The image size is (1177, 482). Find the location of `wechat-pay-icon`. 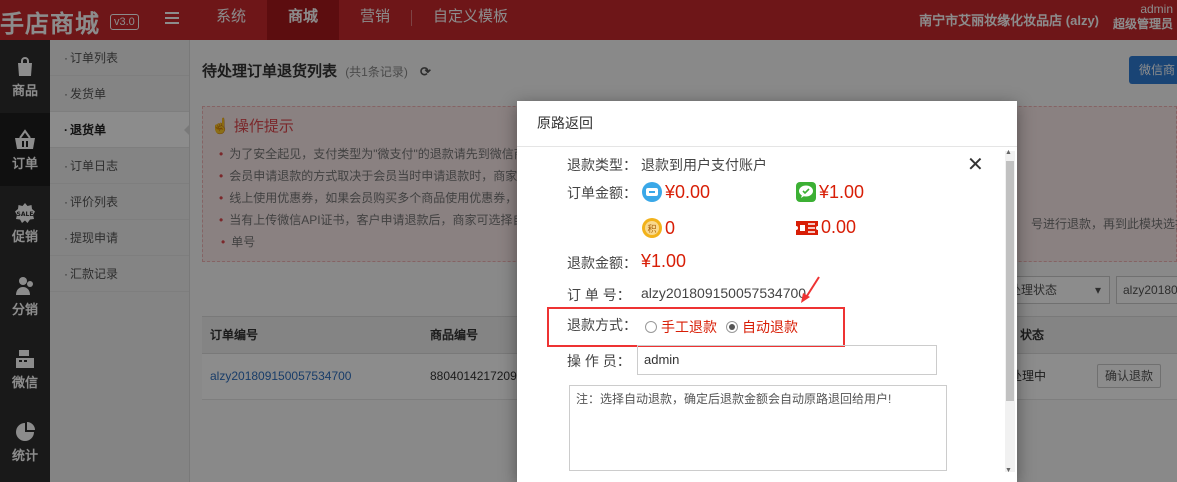

wechat-pay-icon is located at coordinates (806, 192).